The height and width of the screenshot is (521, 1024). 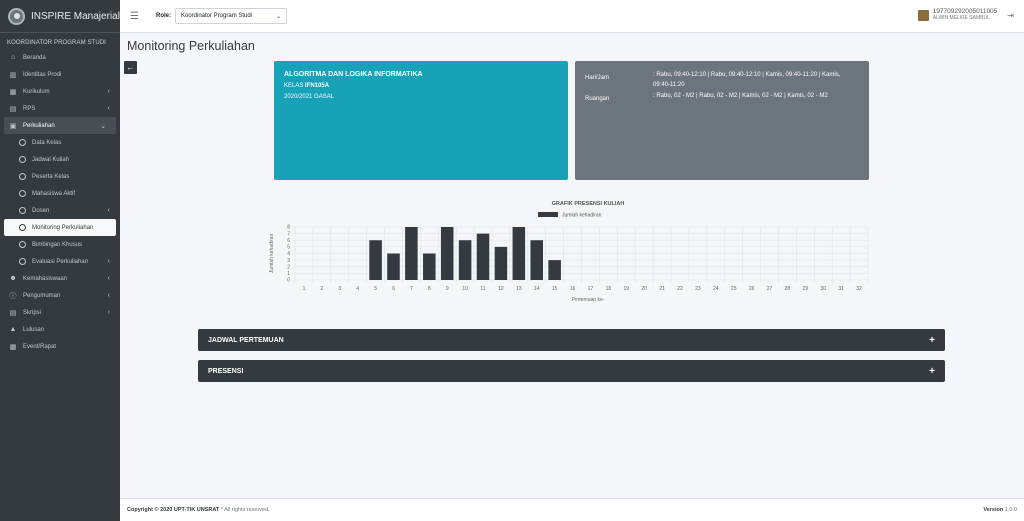 I want to click on day-time-label: Hari/Jam, so click(x=597, y=78).